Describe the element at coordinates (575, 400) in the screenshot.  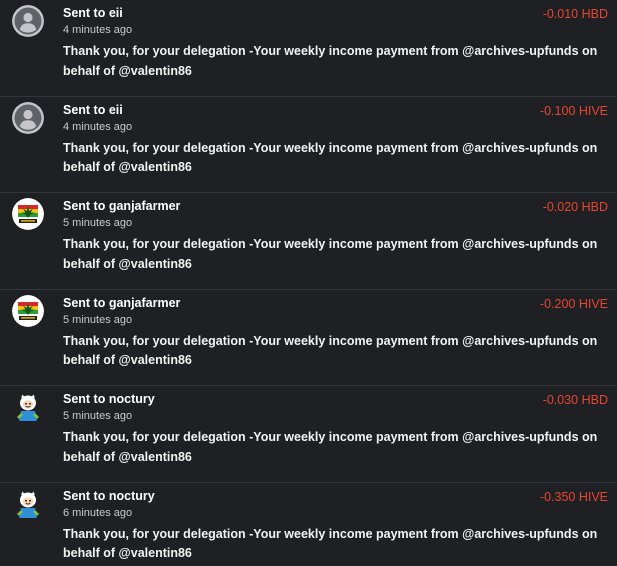
I see `transaction-amount: -0.030 HBD` at that location.